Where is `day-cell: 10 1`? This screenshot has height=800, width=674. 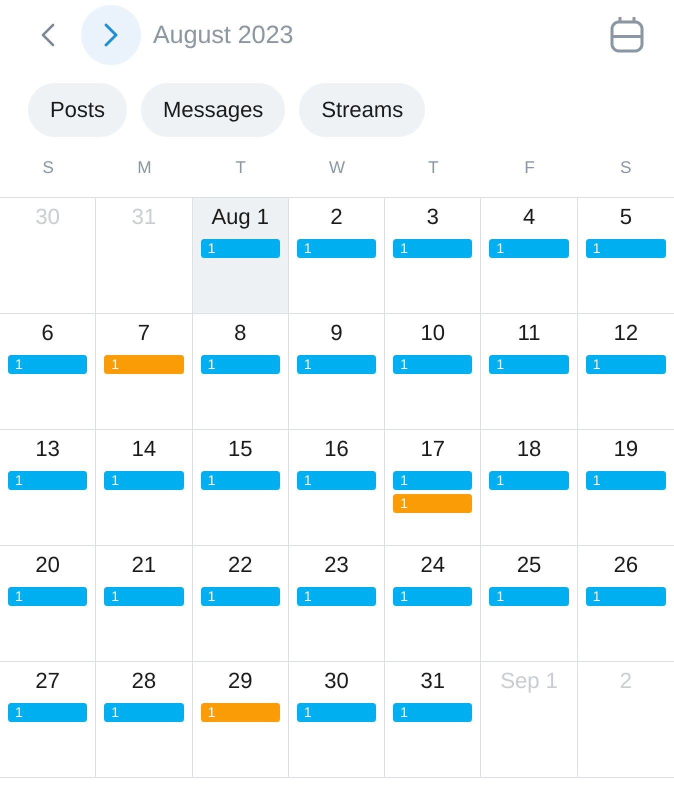
day-cell: 10 1 is located at coordinates (433, 372).